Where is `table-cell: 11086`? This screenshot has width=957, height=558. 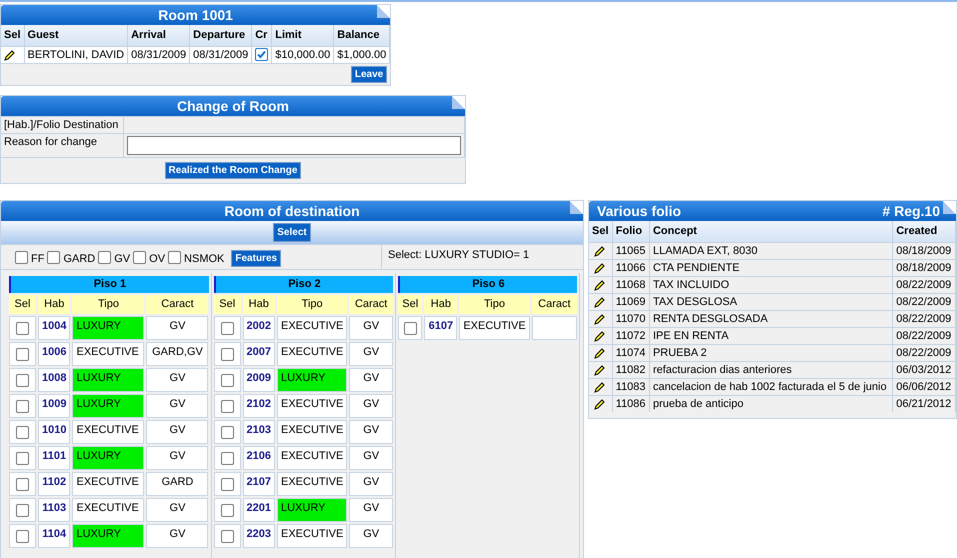 table-cell: 11086 is located at coordinates (631, 403).